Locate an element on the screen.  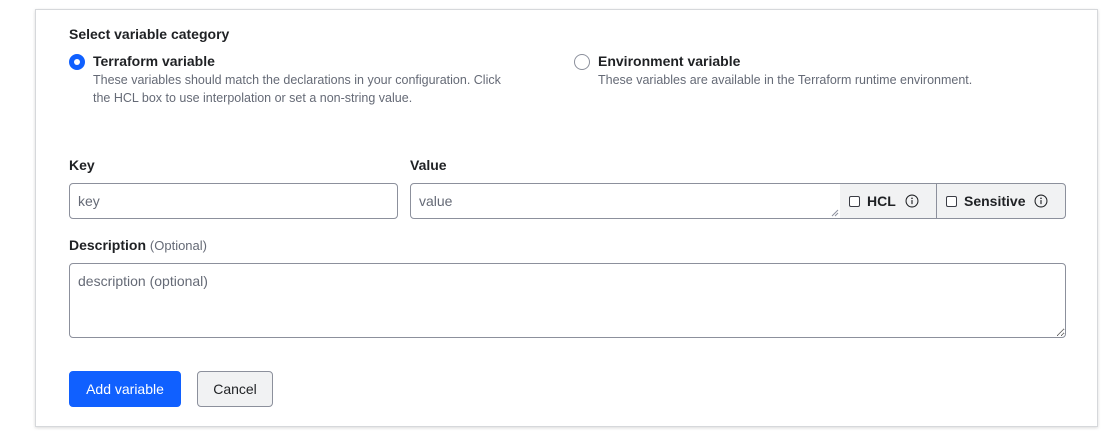
sensitive-toggle: Sensitive is located at coordinates (1001, 201).